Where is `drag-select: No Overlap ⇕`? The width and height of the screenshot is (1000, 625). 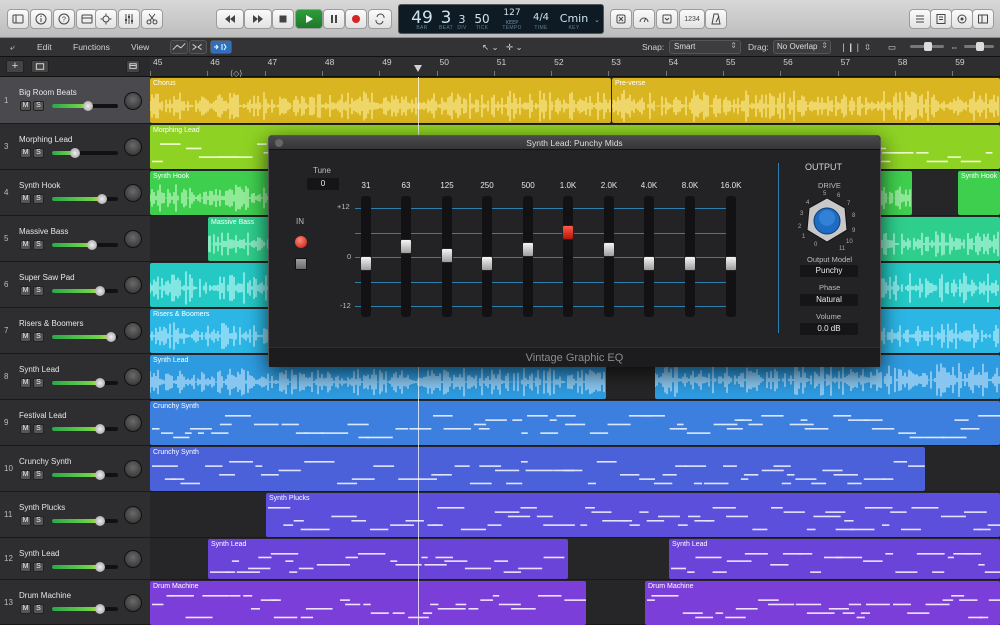 drag-select: No Overlap ⇕ is located at coordinates (802, 47).